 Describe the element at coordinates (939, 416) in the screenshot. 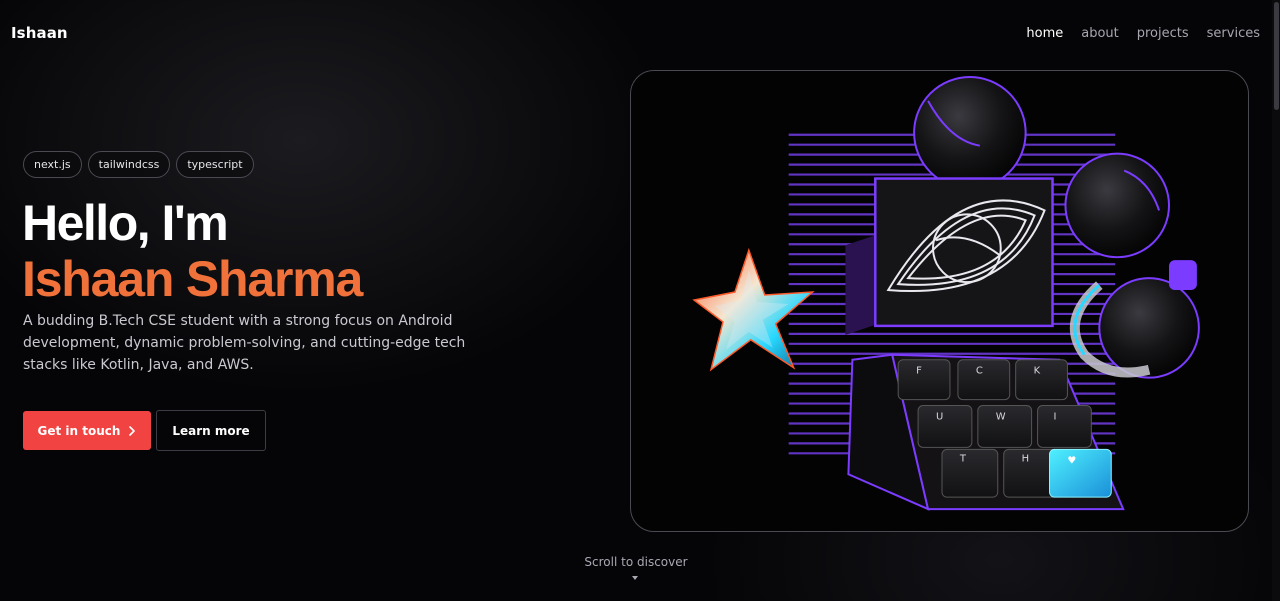

I see `svg-text: U` at that location.